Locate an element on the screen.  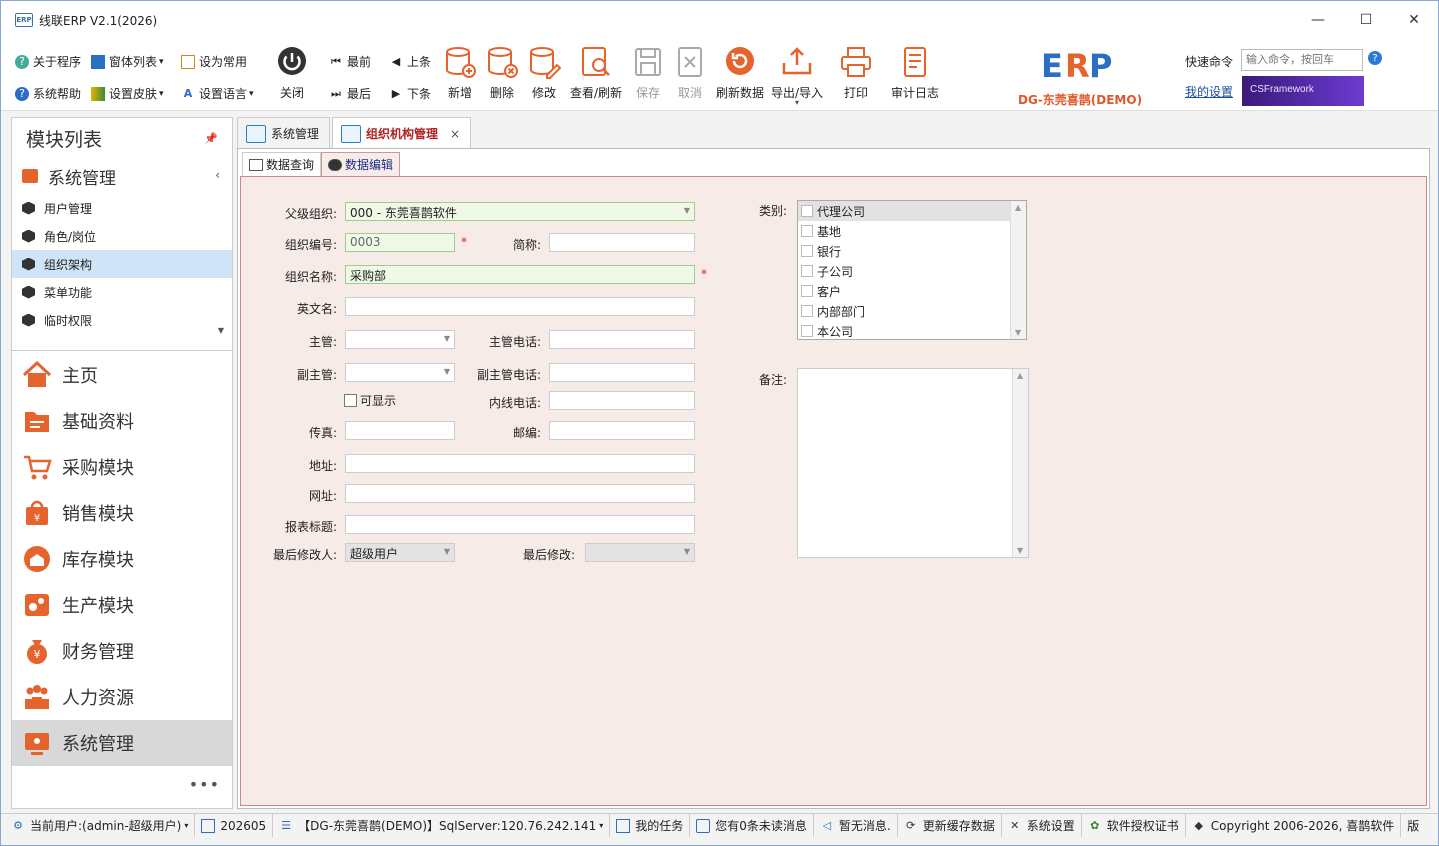
zip-field is located at coordinates (622, 430).